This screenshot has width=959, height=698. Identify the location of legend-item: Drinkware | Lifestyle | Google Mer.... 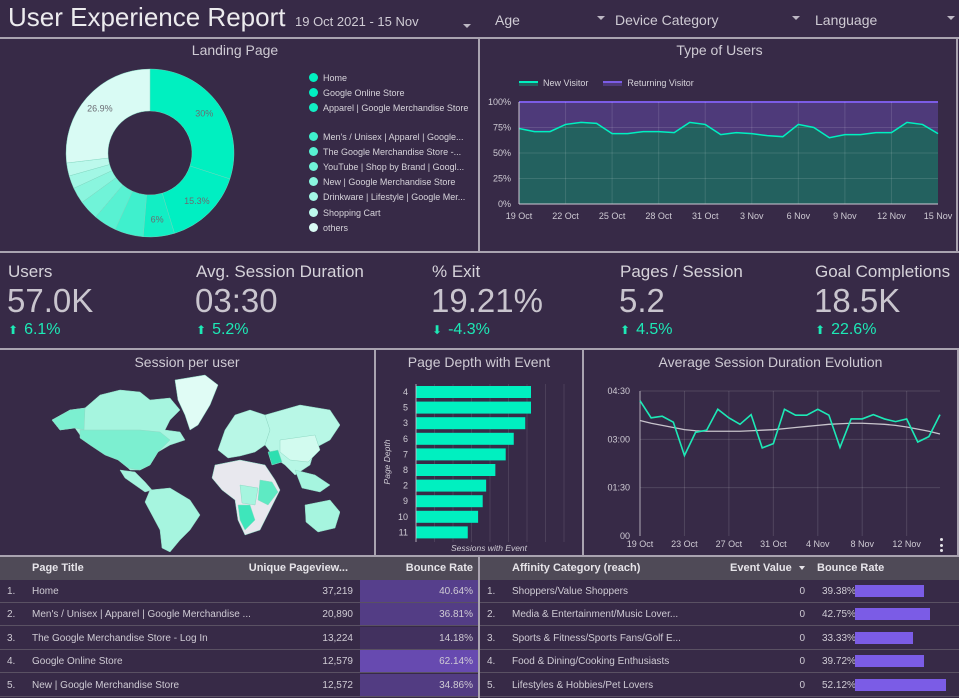
(394, 197).